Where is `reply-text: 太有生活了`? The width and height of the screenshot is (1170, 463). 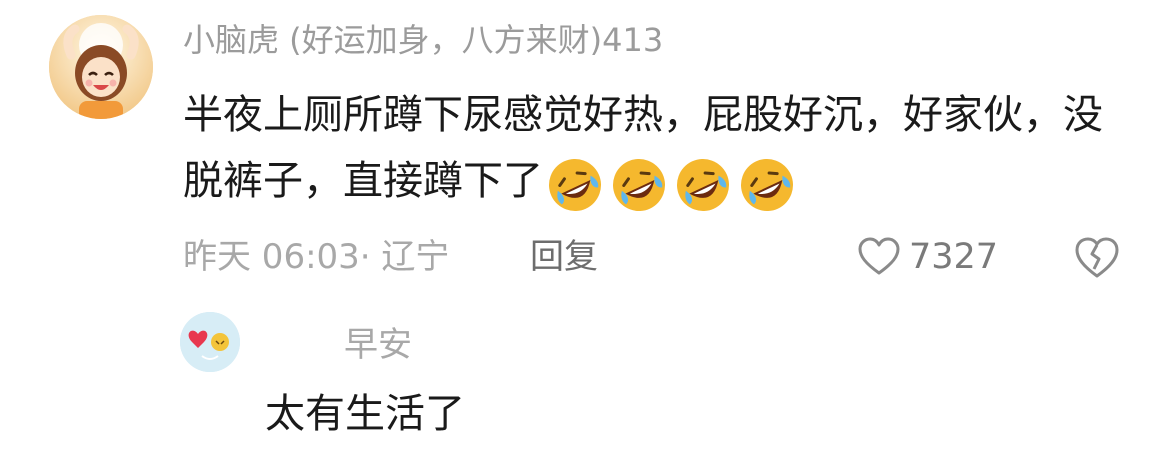
reply-text: 太有生活了 is located at coordinates (365, 414).